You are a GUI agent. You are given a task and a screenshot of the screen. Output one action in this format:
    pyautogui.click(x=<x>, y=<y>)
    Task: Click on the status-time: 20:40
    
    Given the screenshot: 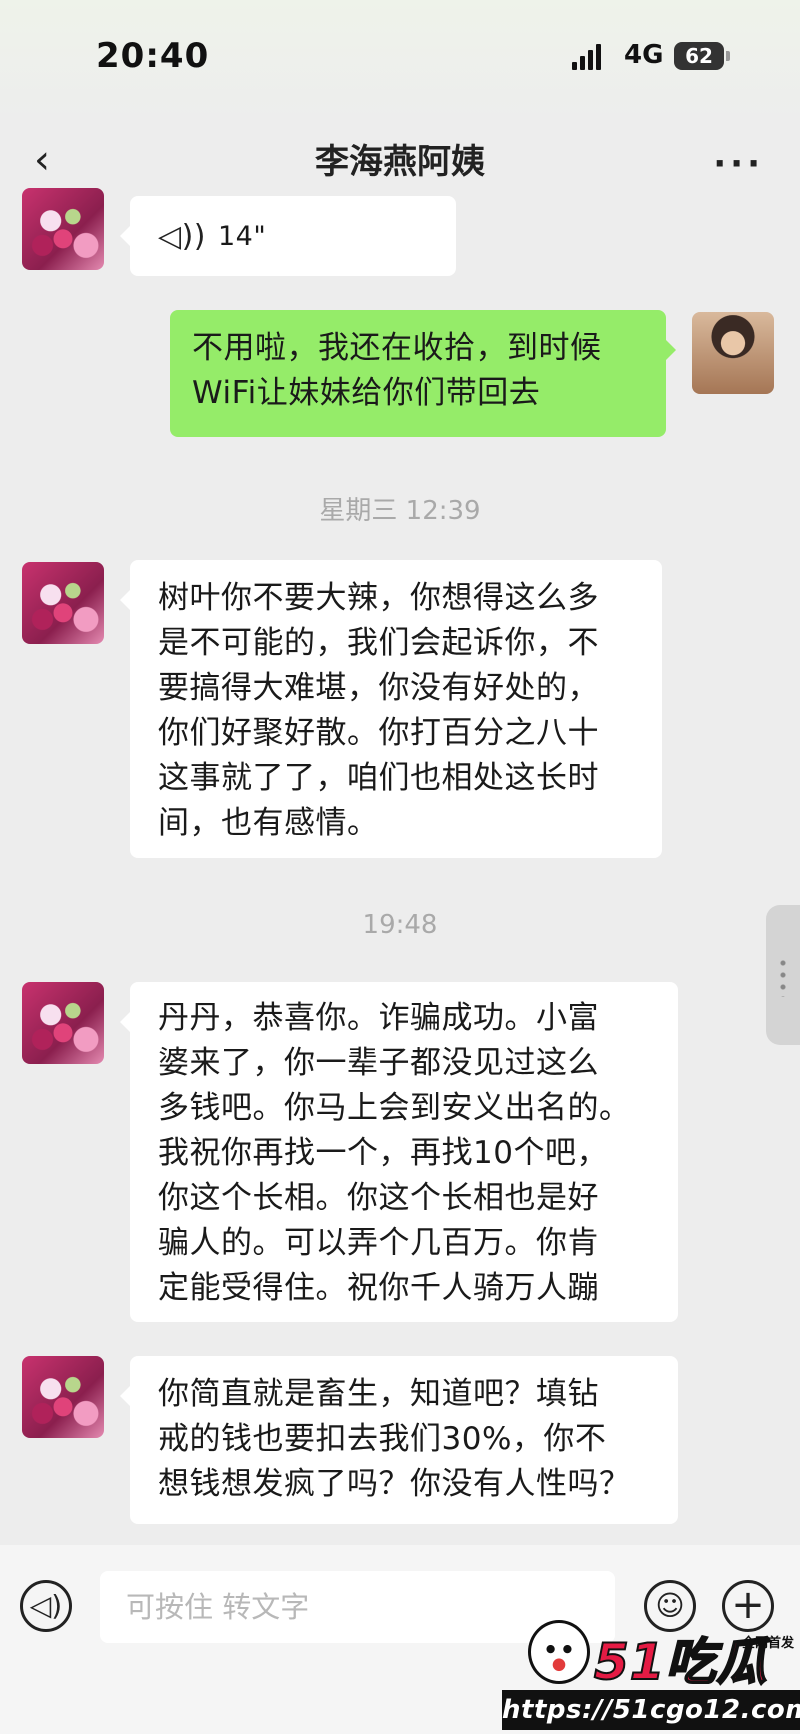 What is the action you would take?
    pyautogui.click(x=153, y=56)
    